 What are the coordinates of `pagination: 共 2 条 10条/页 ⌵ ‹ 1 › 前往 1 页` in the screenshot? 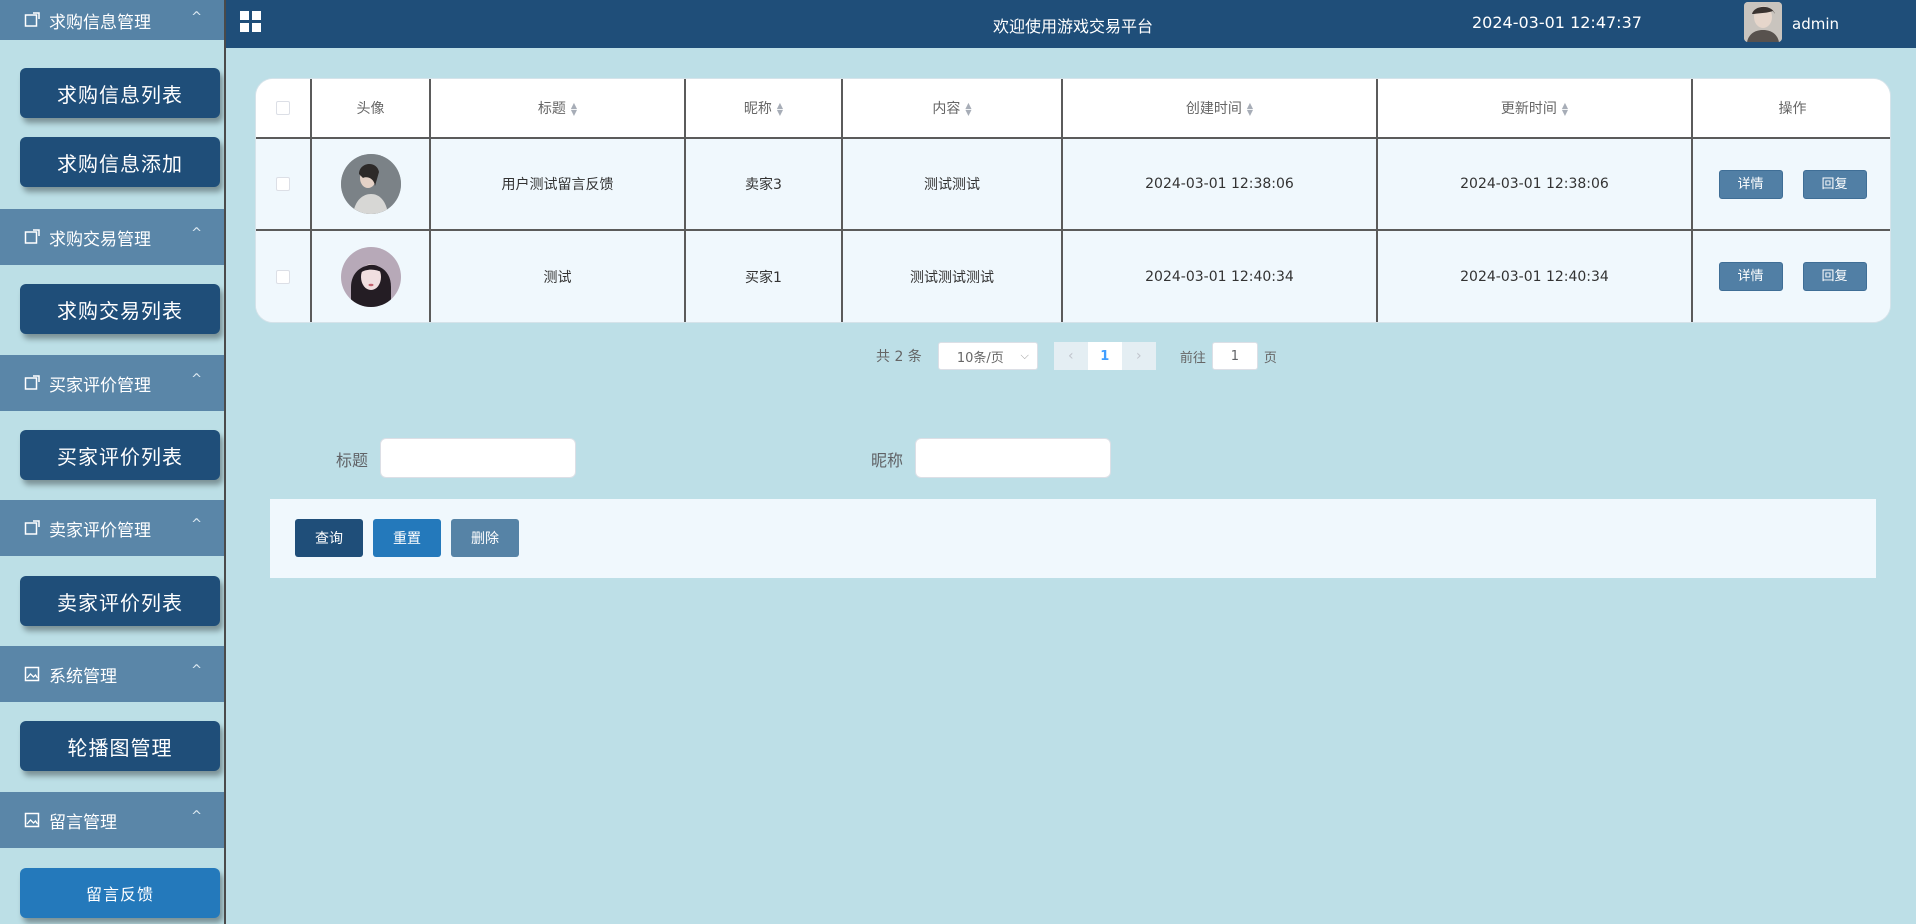 It's located at (1076, 356).